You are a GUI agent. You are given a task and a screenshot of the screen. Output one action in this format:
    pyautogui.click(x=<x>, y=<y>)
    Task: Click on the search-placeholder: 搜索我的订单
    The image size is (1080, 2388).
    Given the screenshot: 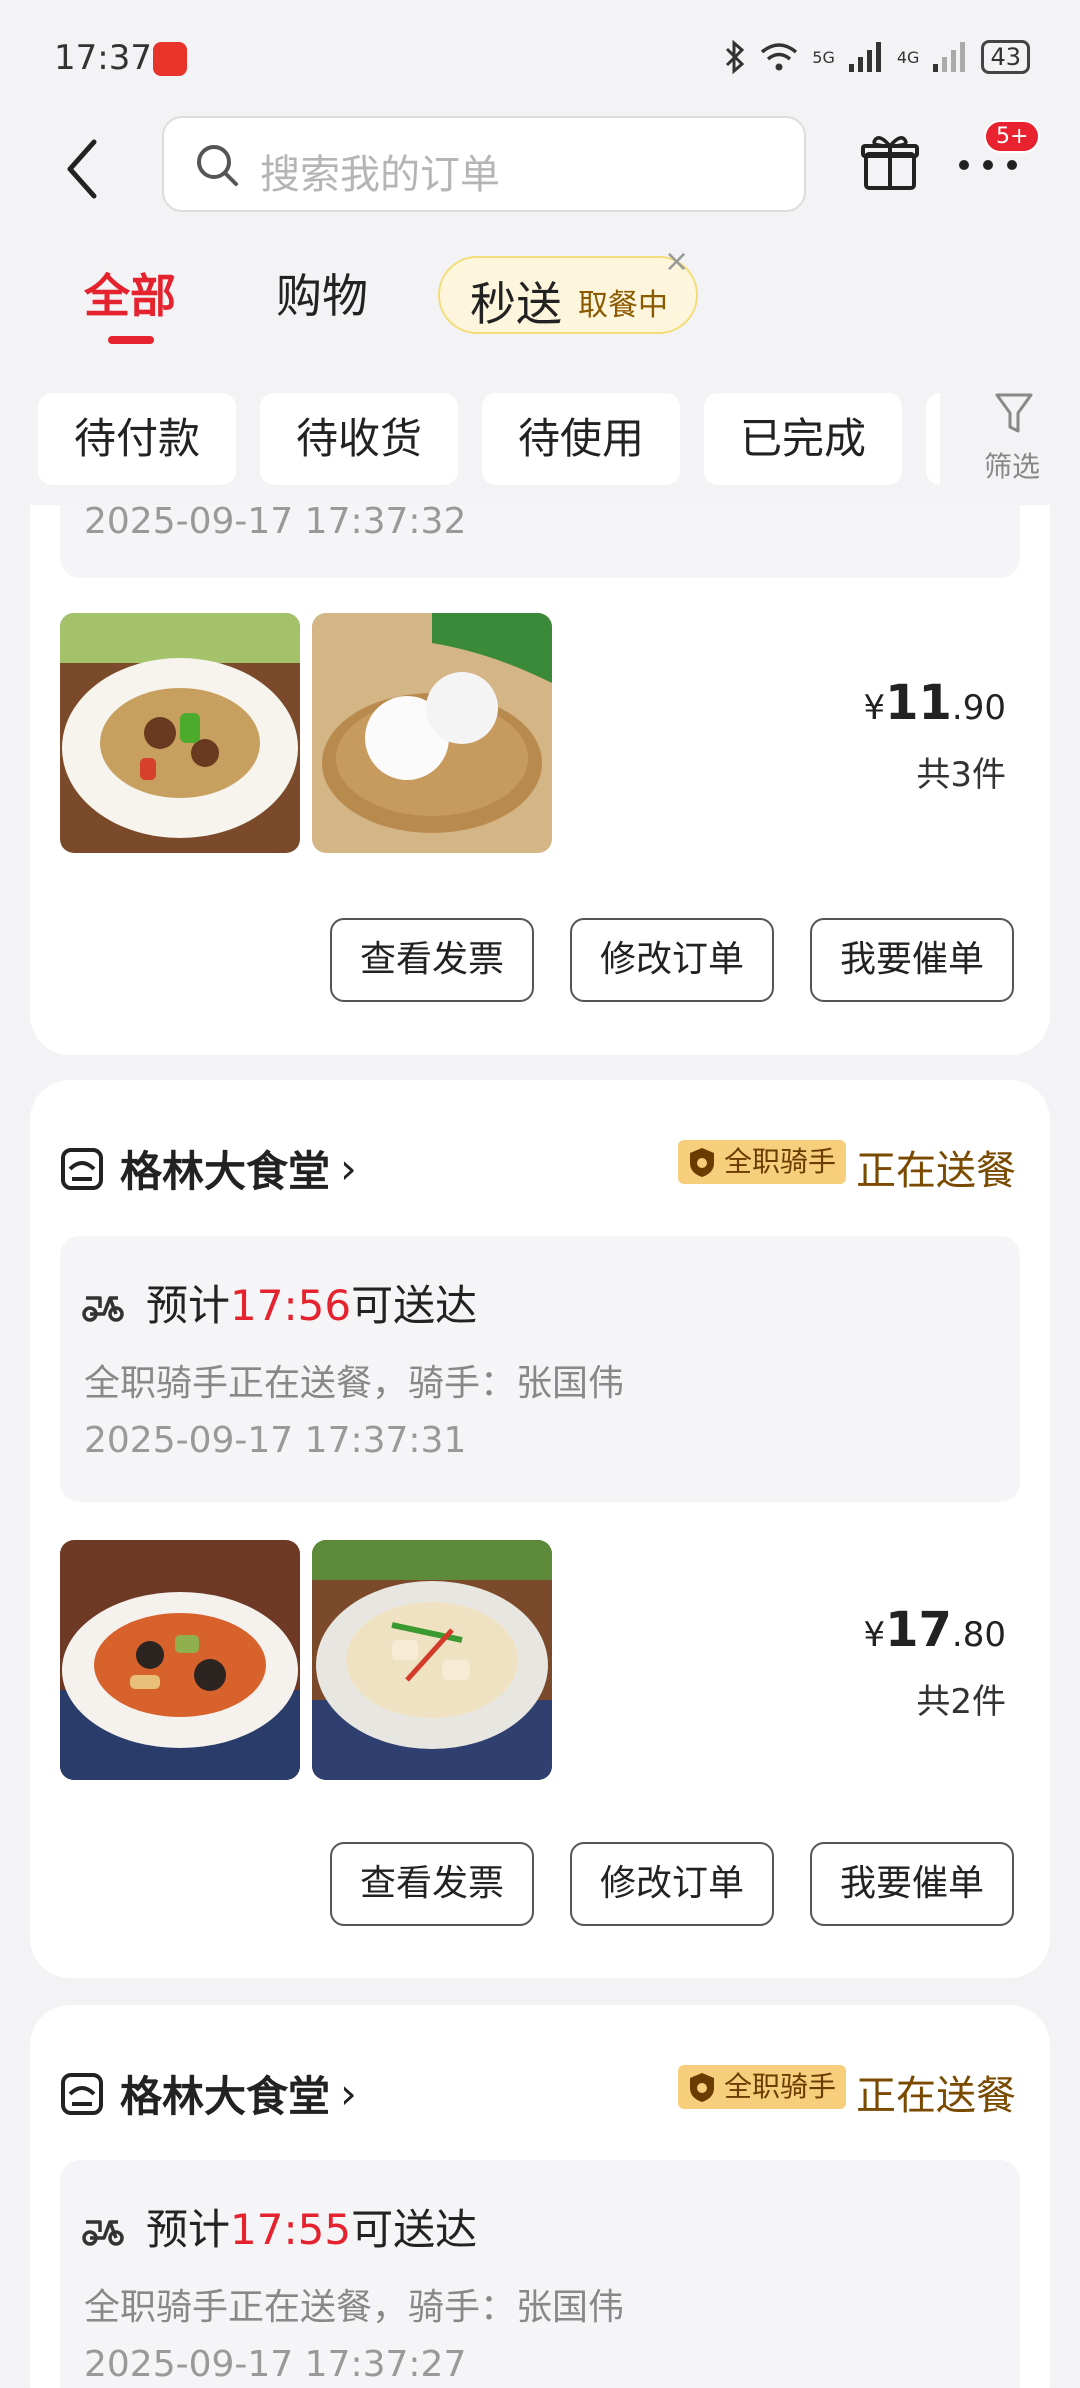 What is the action you would take?
    pyautogui.click(x=380, y=175)
    